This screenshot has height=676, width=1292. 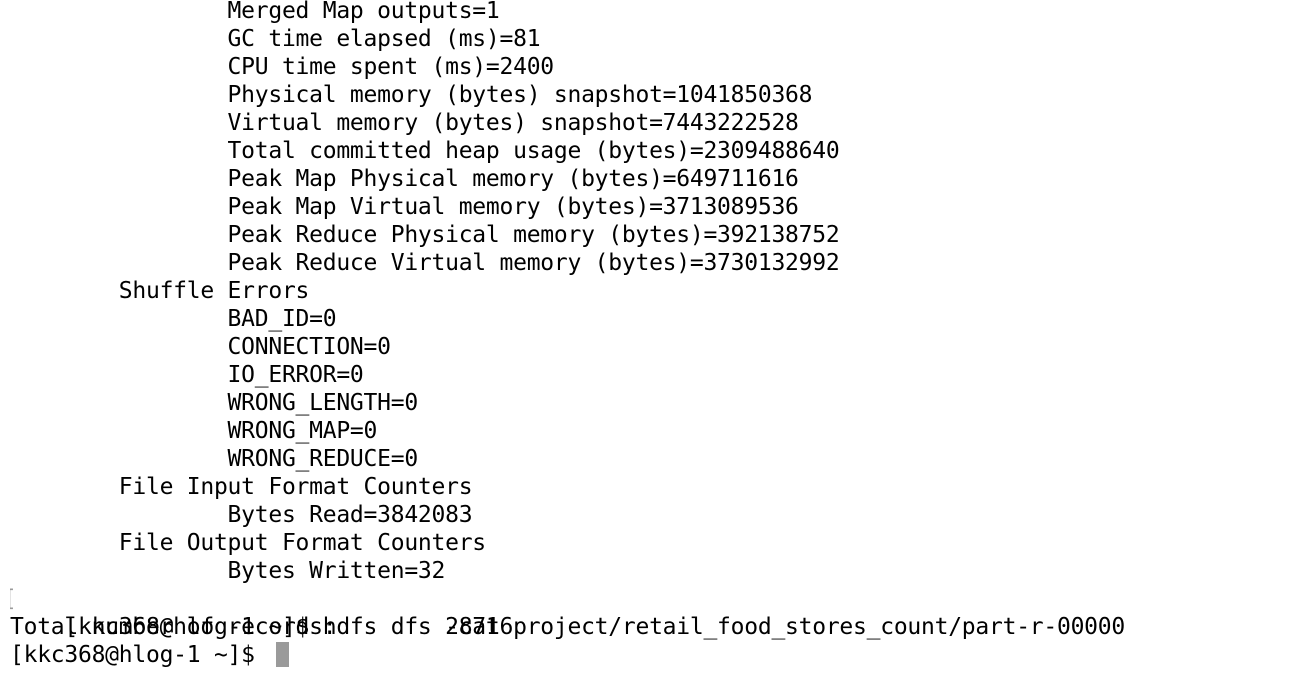 I want to click on output-line-io-error: IO_ERROR=0, so click(x=187, y=375).